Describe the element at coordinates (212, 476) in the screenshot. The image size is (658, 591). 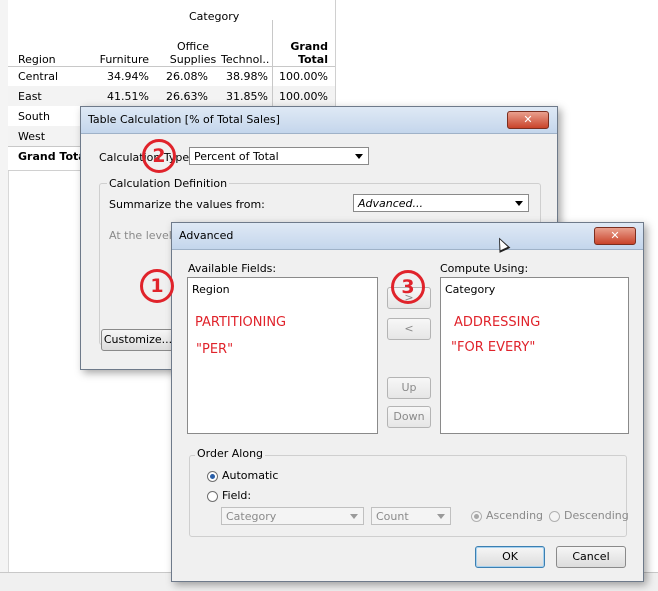
I see `automatic-radio` at that location.